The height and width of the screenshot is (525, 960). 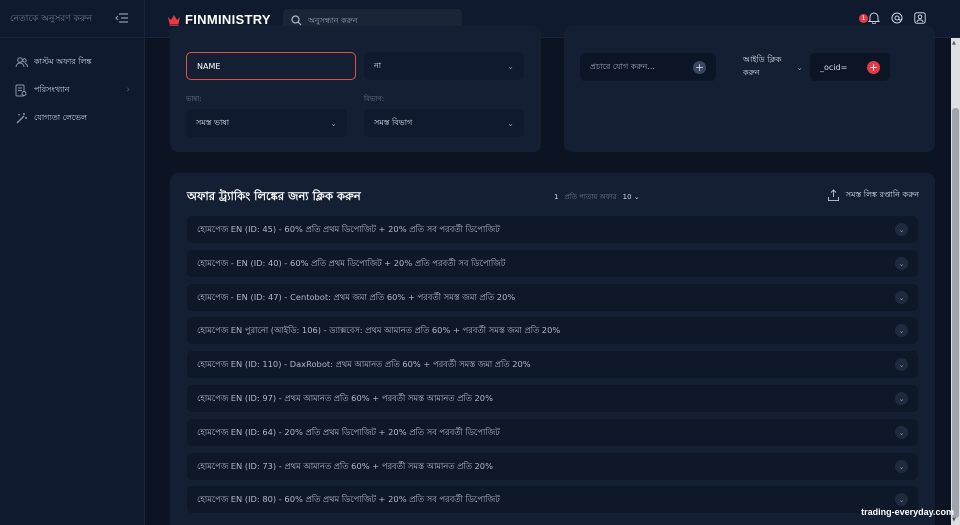 What do you see at coordinates (21, 90) in the screenshot?
I see `report-icon` at bounding box center [21, 90].